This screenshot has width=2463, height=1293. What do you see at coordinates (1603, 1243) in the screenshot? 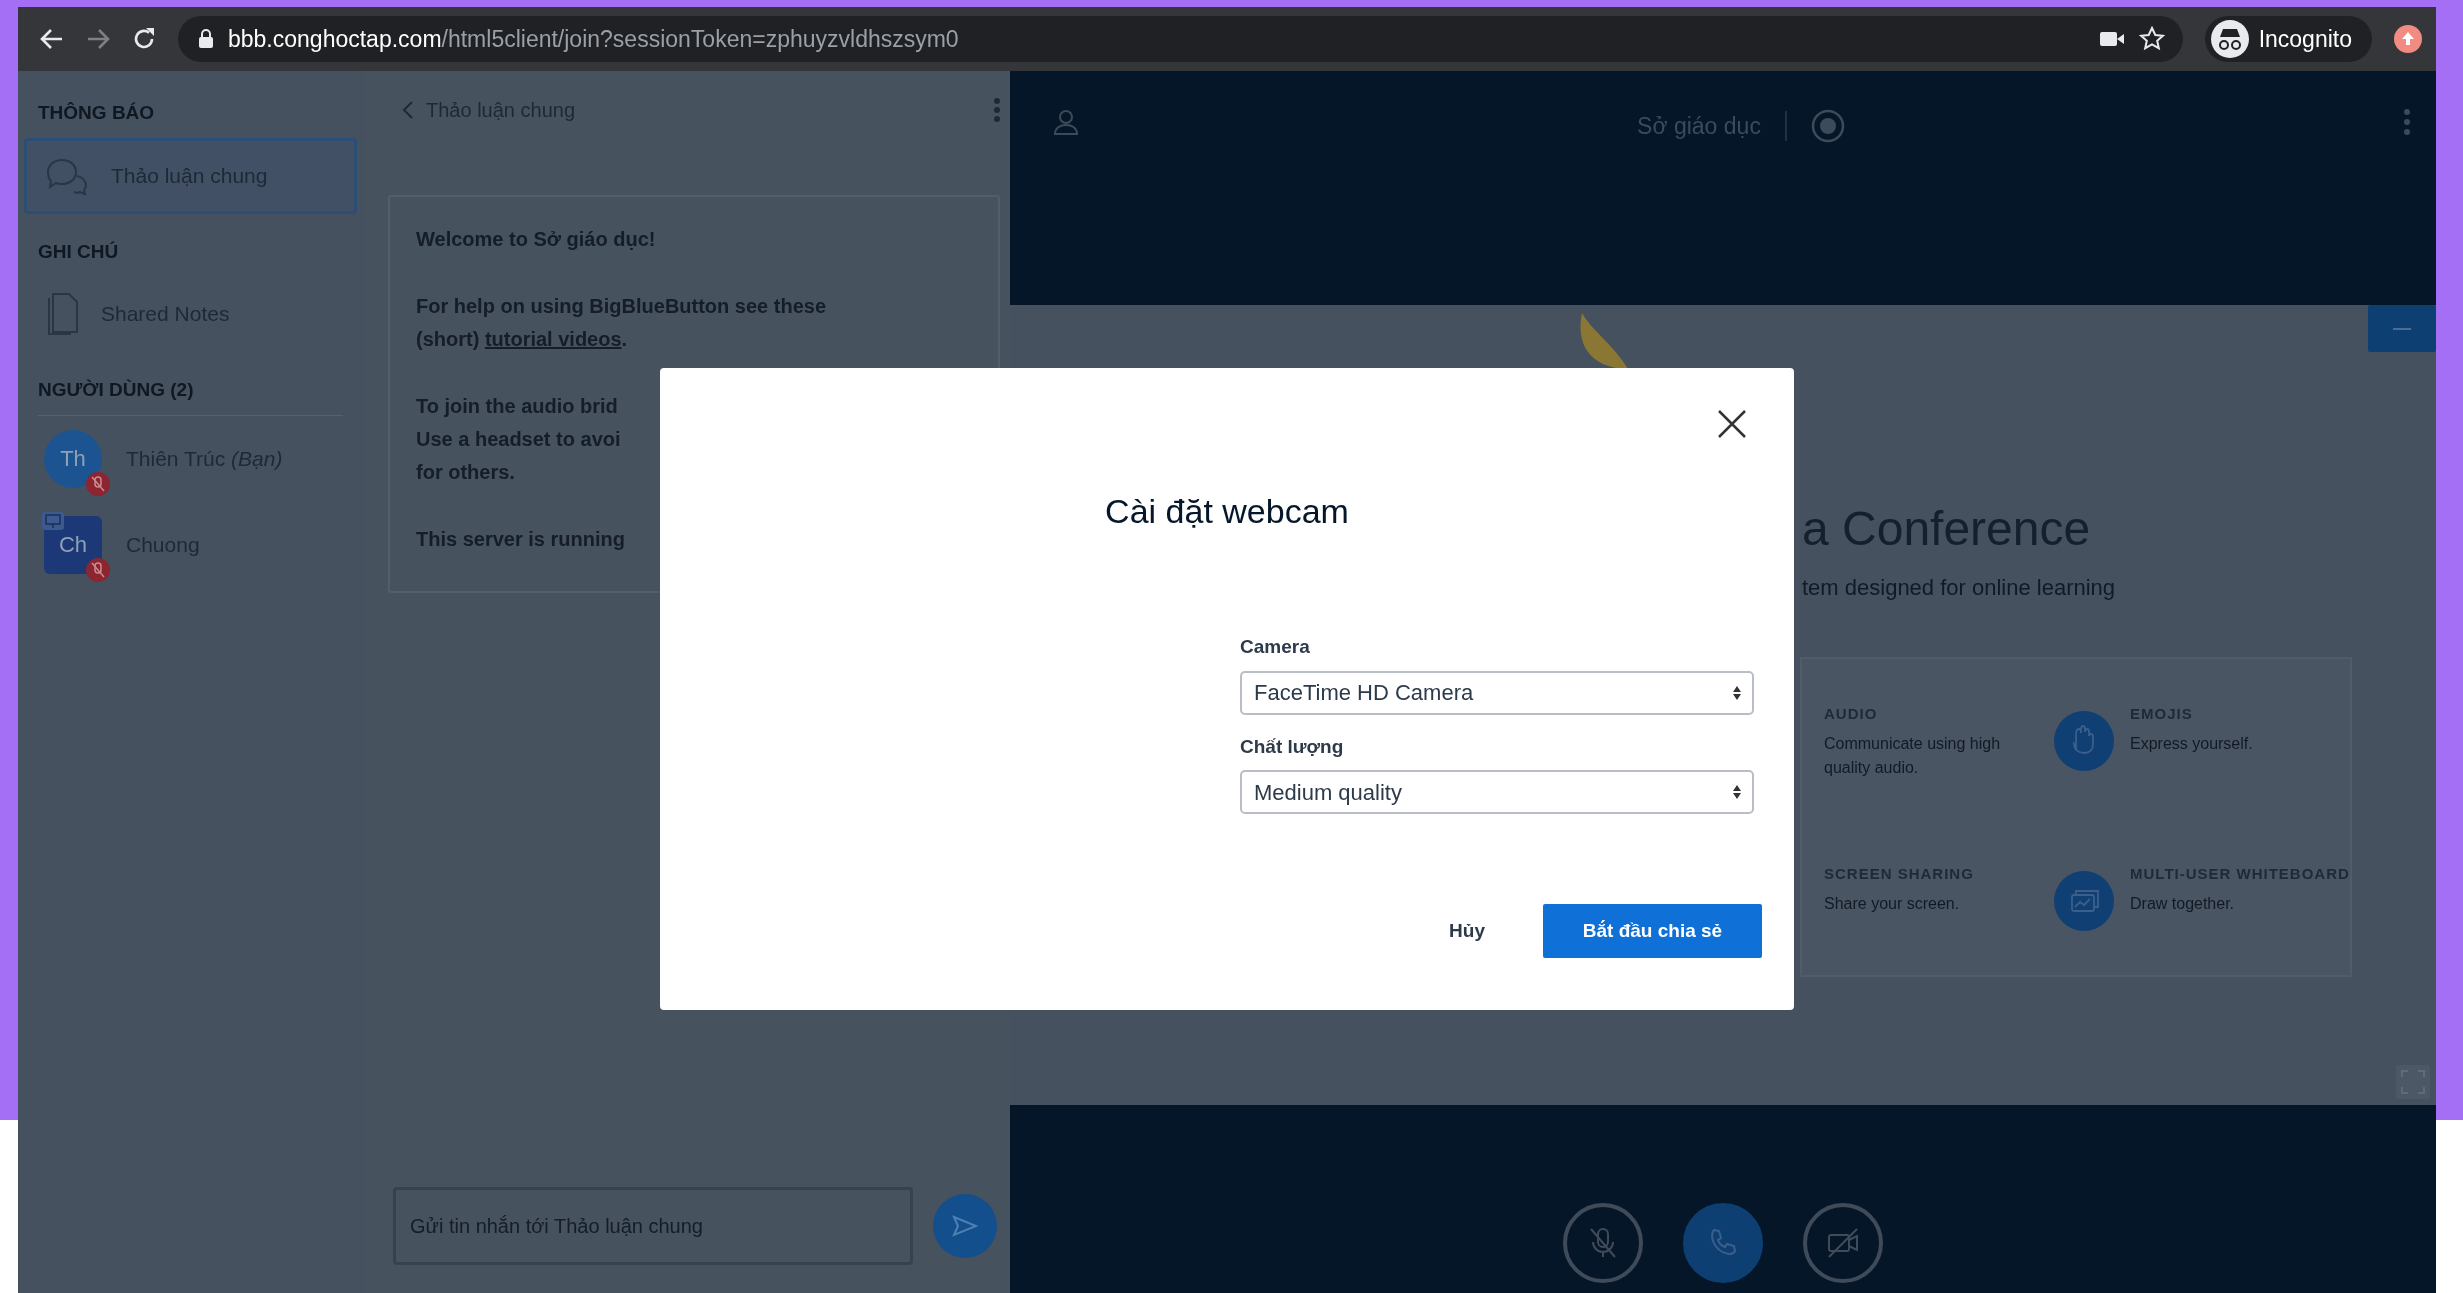
I see `mute-button` at bounding box center [1603, 1243].